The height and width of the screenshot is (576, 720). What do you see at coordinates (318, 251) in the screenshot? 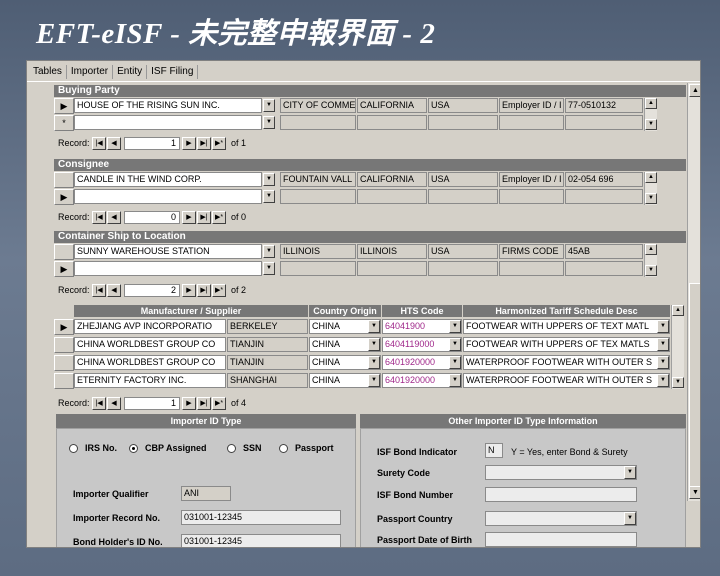
I see `ship-to-city: ILLINOIS` at bounding box center [318, 251].